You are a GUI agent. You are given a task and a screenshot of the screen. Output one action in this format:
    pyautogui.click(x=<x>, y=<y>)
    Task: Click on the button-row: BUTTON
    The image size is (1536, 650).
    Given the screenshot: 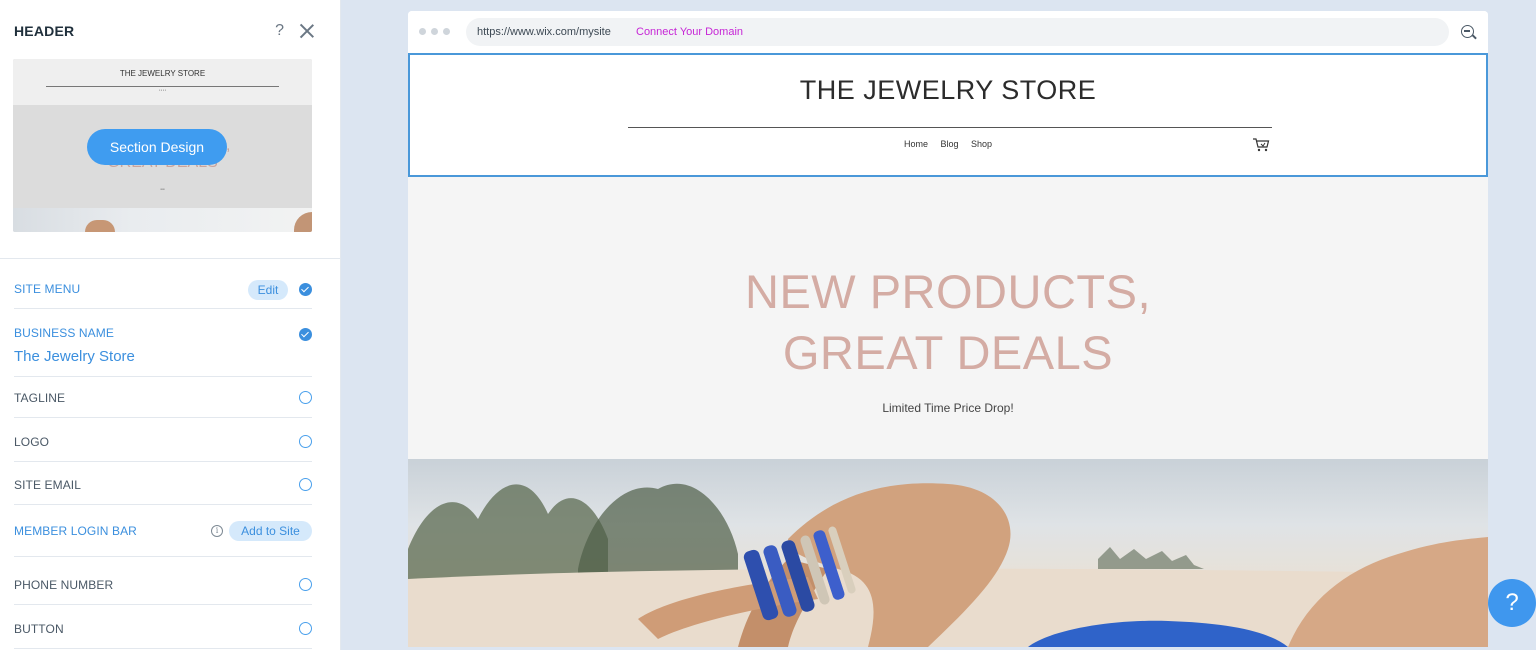 What is the action you would take?
    pyautogui.click(x=163, y=629)
    